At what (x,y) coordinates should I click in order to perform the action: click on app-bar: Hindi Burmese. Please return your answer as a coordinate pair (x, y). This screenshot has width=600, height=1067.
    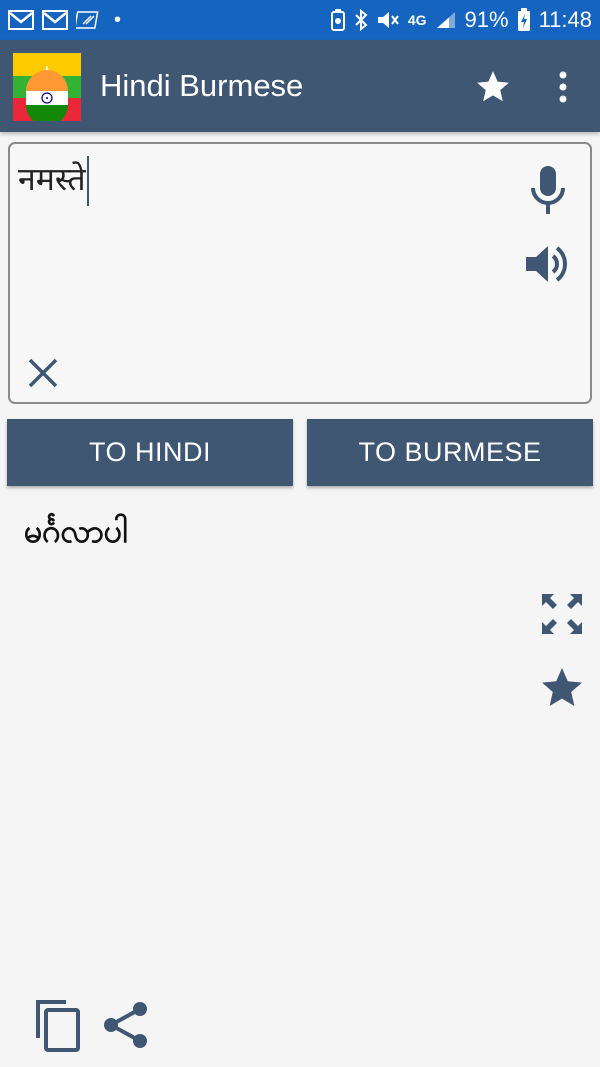
    Looking at the image, I should click on (300, 86).